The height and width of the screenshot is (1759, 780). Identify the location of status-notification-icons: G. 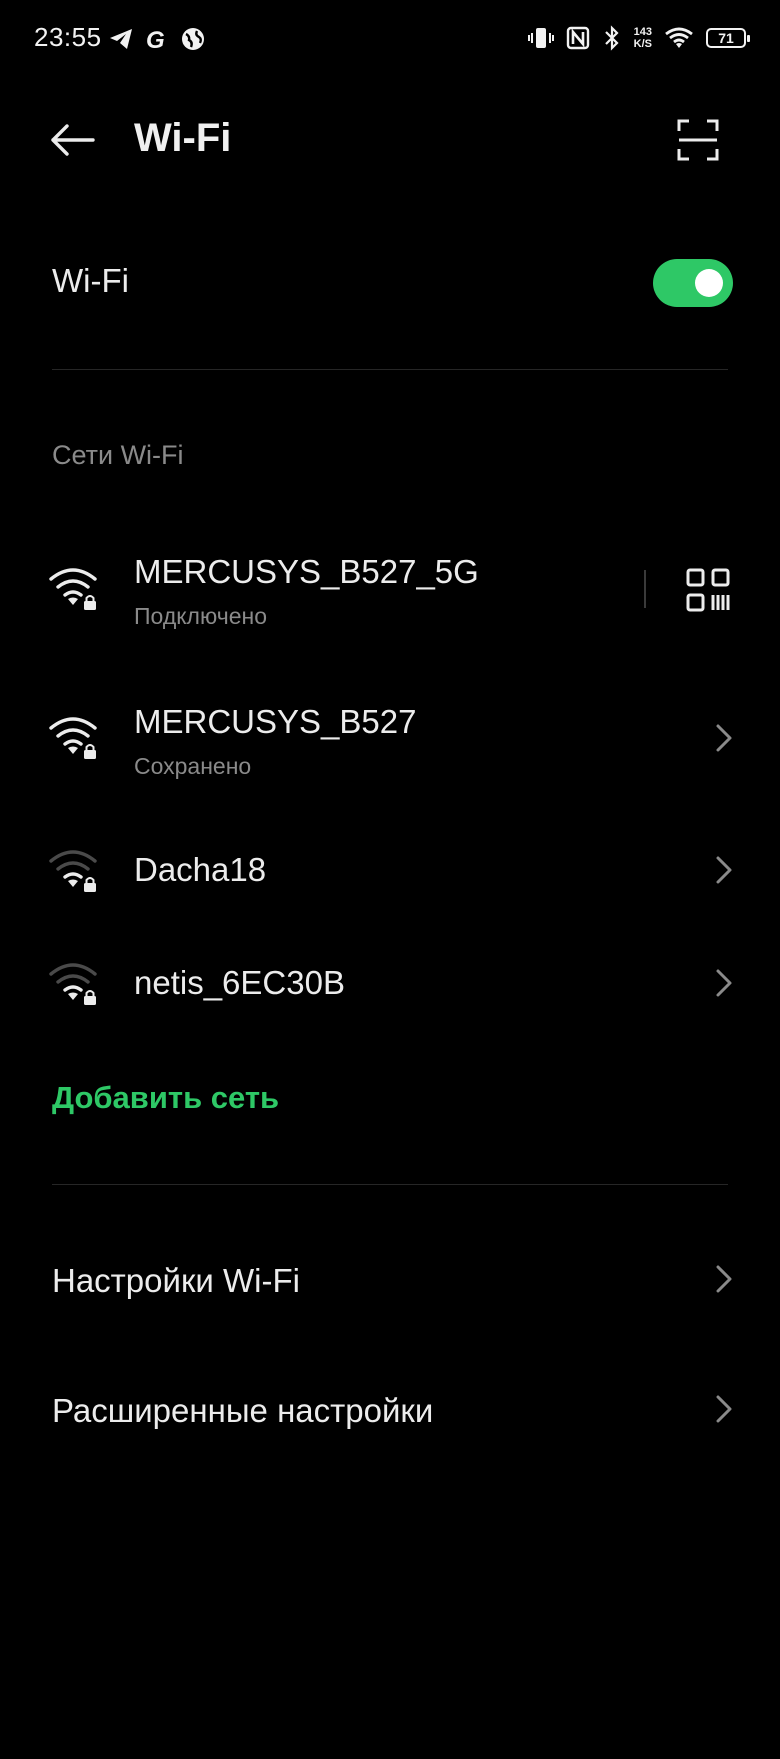
(157, 39).